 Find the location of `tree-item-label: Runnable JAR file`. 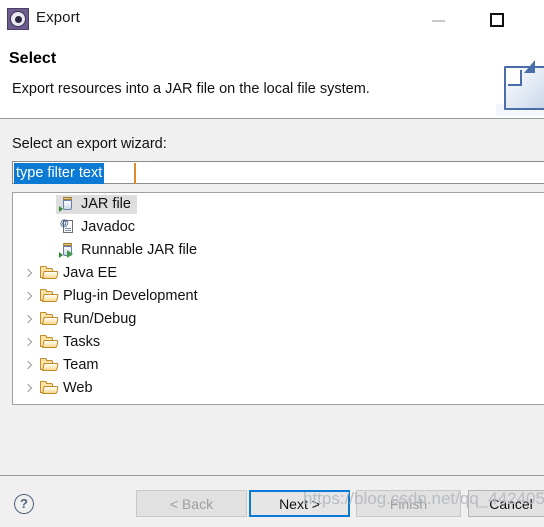

tree-item-label: Runnable JAR file is located at coordinates (139, 250).